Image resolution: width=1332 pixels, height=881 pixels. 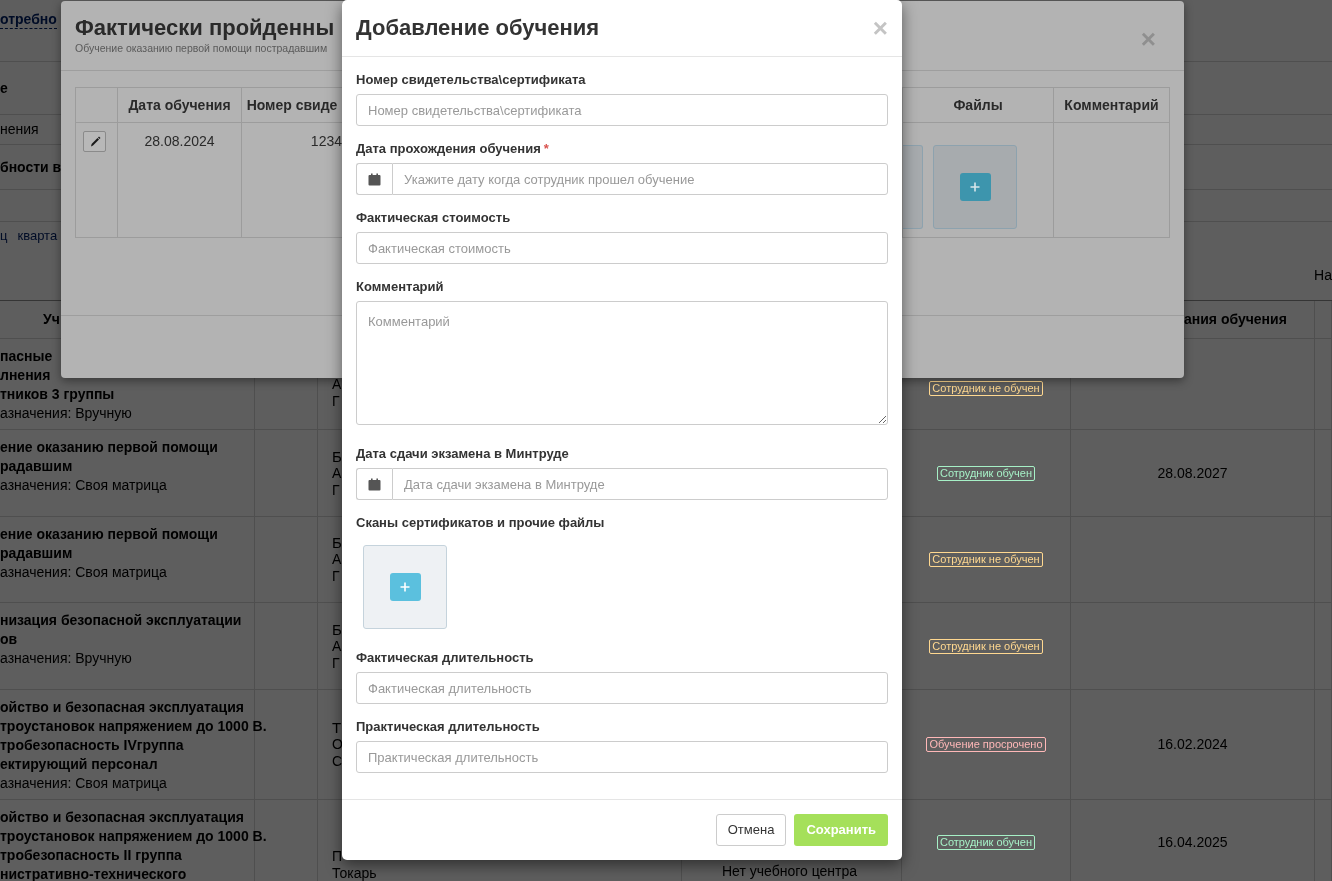 What do you see at coordinates (546, 149) in the screenshot?
I see `required-mark: *` at bounding box center [546, 149].